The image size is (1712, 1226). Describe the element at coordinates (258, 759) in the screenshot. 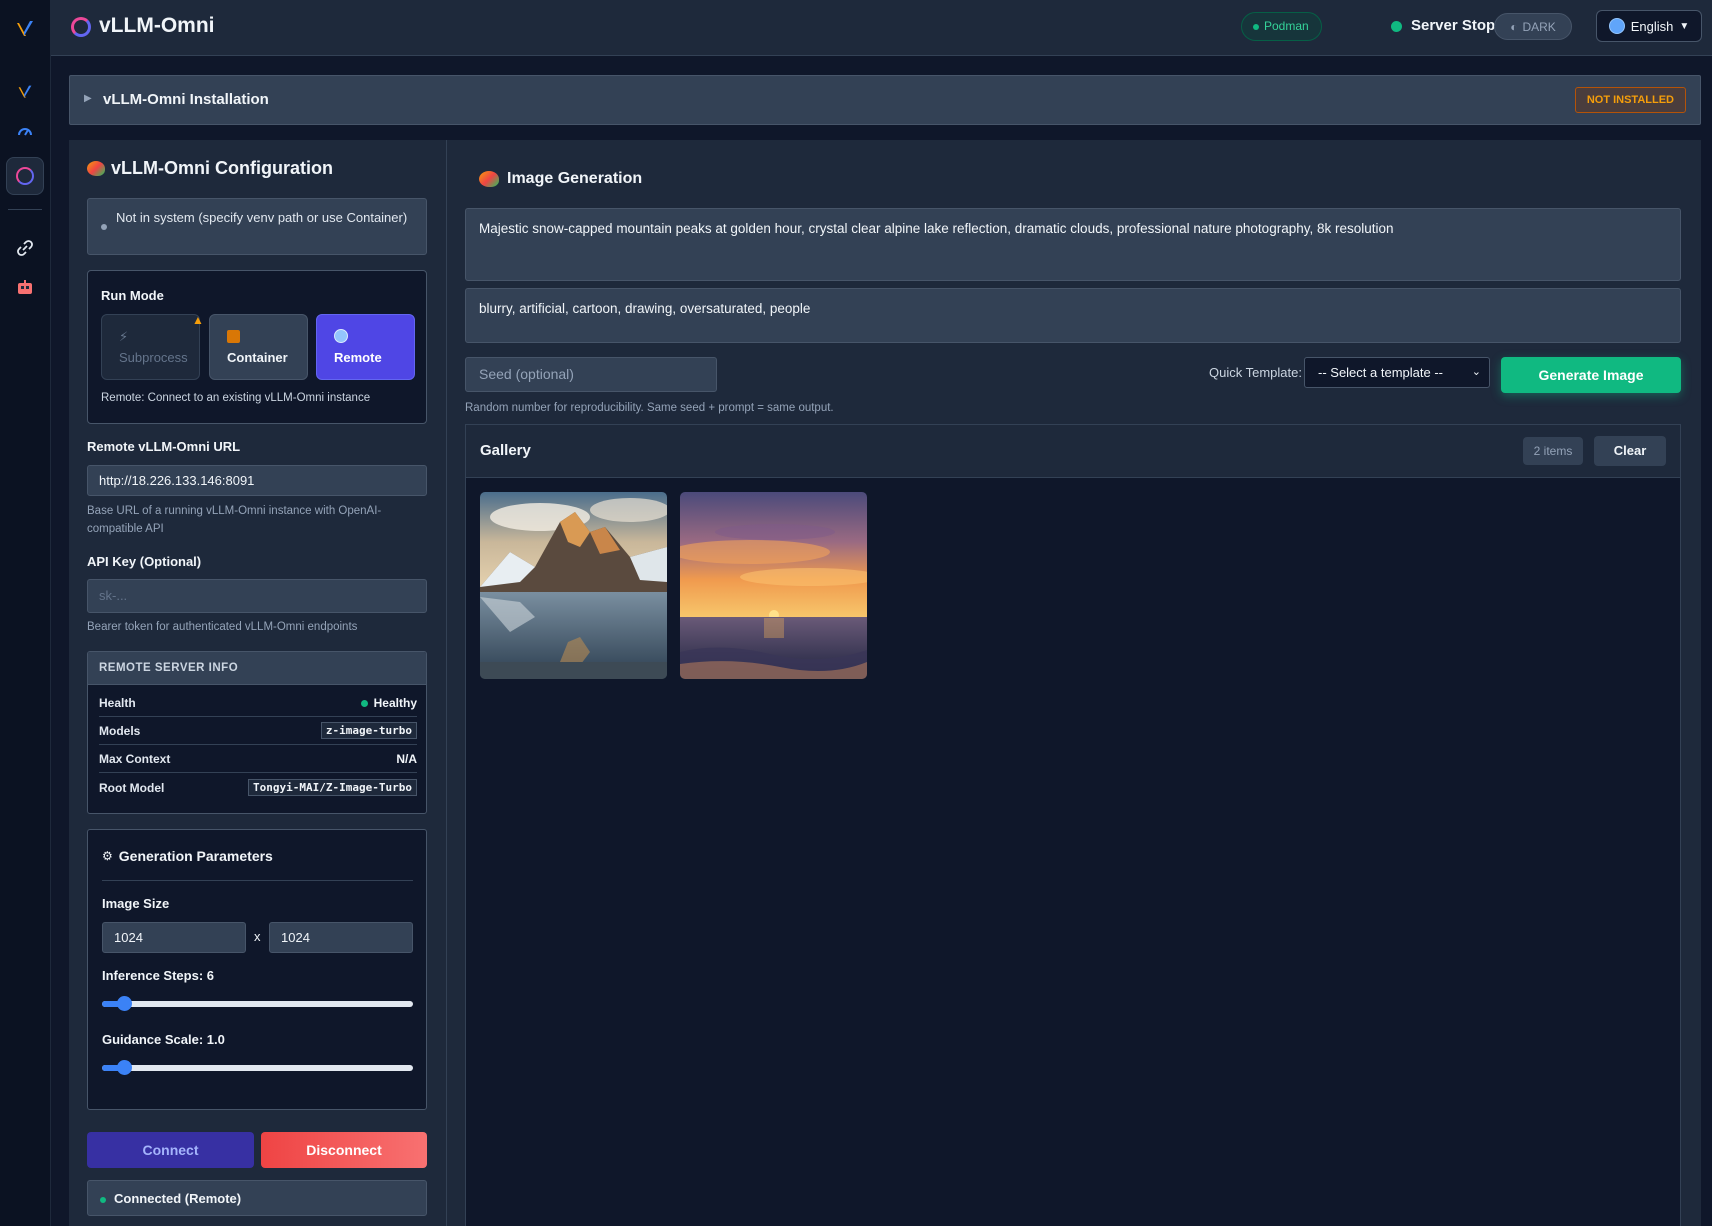

I see `info-row-max-context: Max Context N/A` at that location.